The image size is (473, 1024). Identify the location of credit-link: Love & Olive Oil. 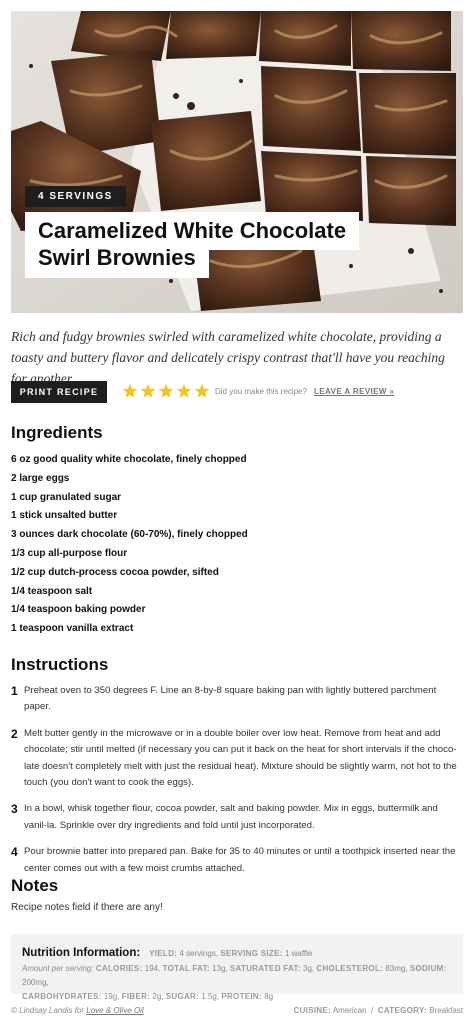
(114, 1010).